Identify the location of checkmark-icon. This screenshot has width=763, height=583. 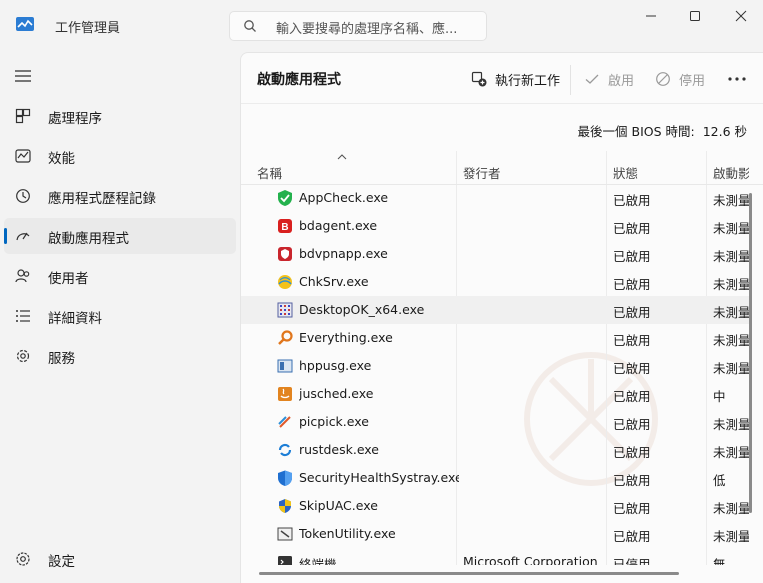
(592, 79).